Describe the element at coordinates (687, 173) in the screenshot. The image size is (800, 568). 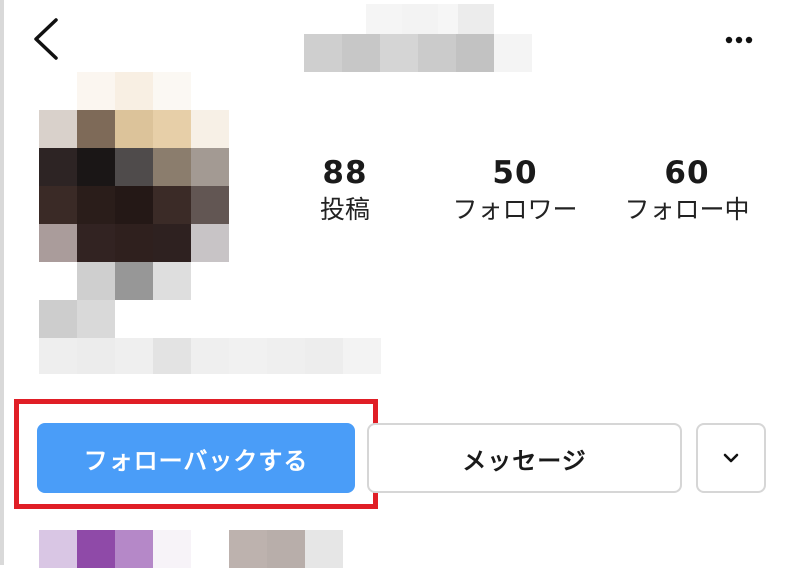
I see `following-count: 60` at that location.